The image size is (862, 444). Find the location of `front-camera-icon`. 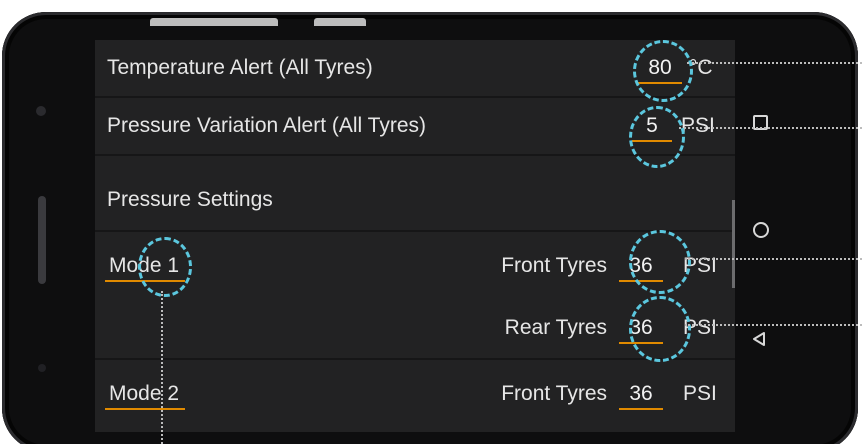

front-camera-icon is located at coordinates (41, 111).